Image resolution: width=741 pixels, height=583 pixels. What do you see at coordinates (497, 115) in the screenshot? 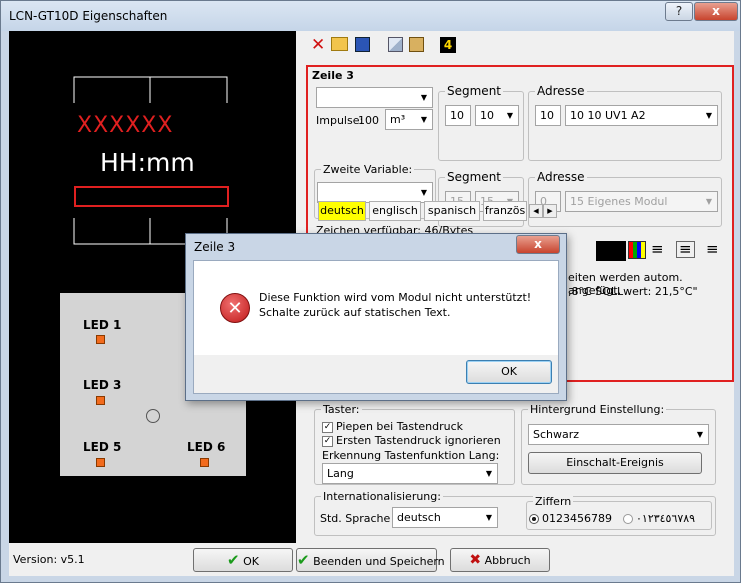
I see `segment-select: 10 ▼` at bounding box center [497, 115].